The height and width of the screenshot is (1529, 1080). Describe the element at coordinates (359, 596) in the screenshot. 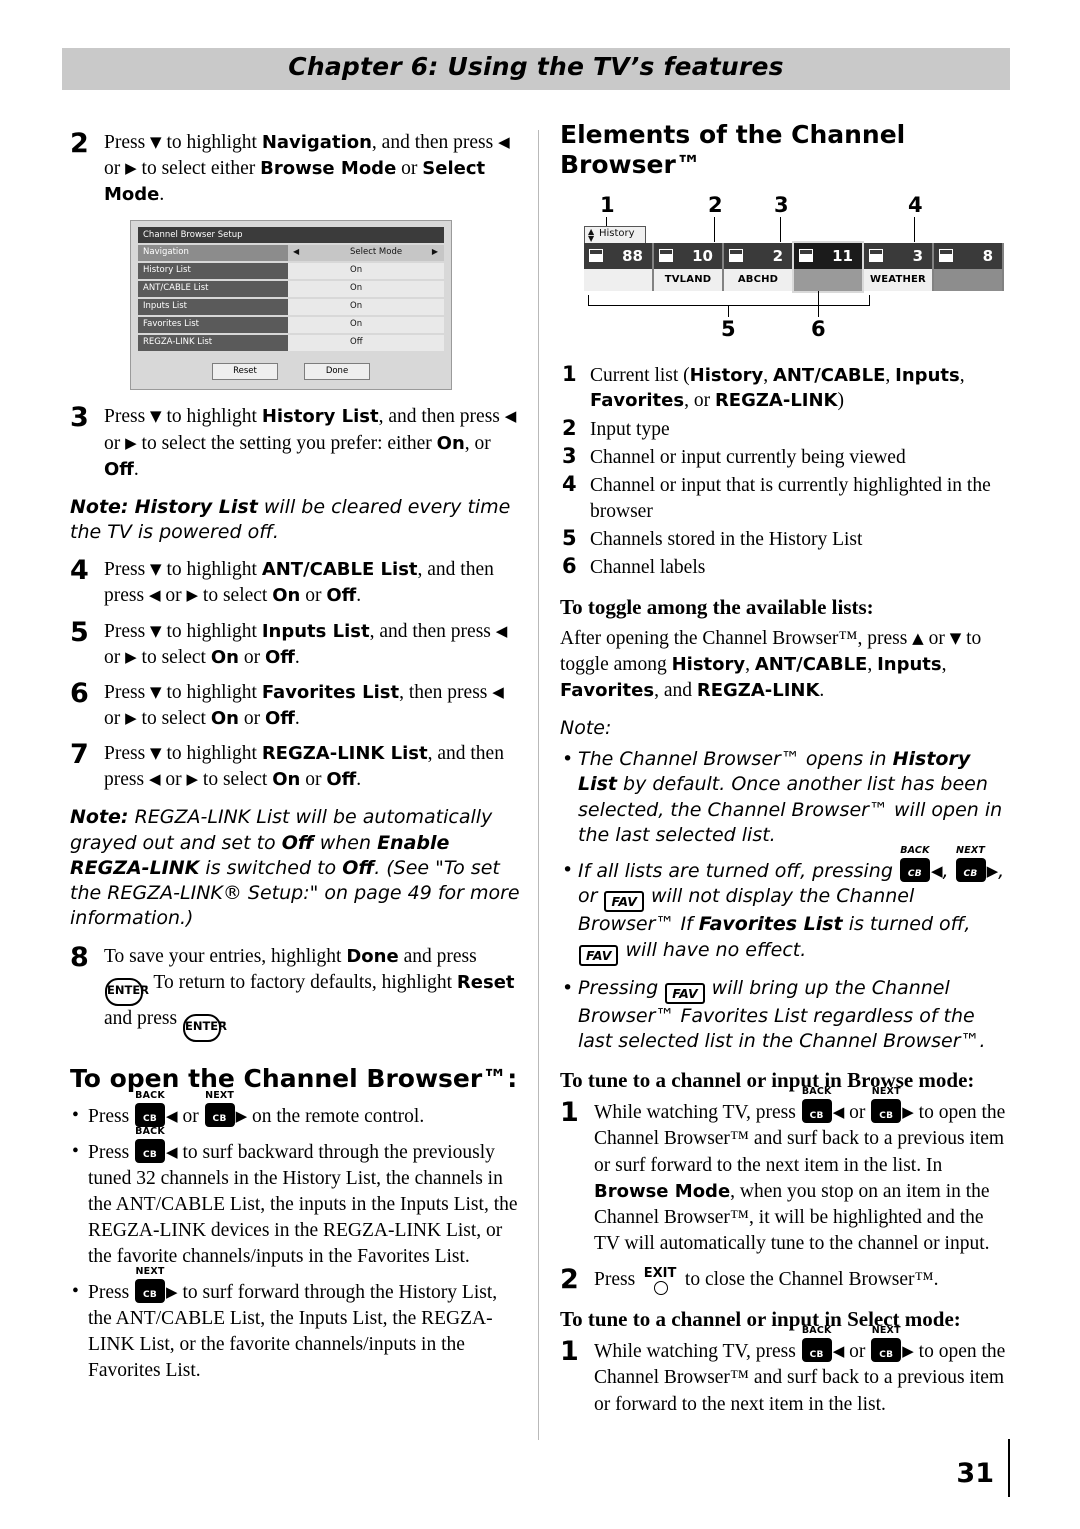

I see `t: .` at that location.